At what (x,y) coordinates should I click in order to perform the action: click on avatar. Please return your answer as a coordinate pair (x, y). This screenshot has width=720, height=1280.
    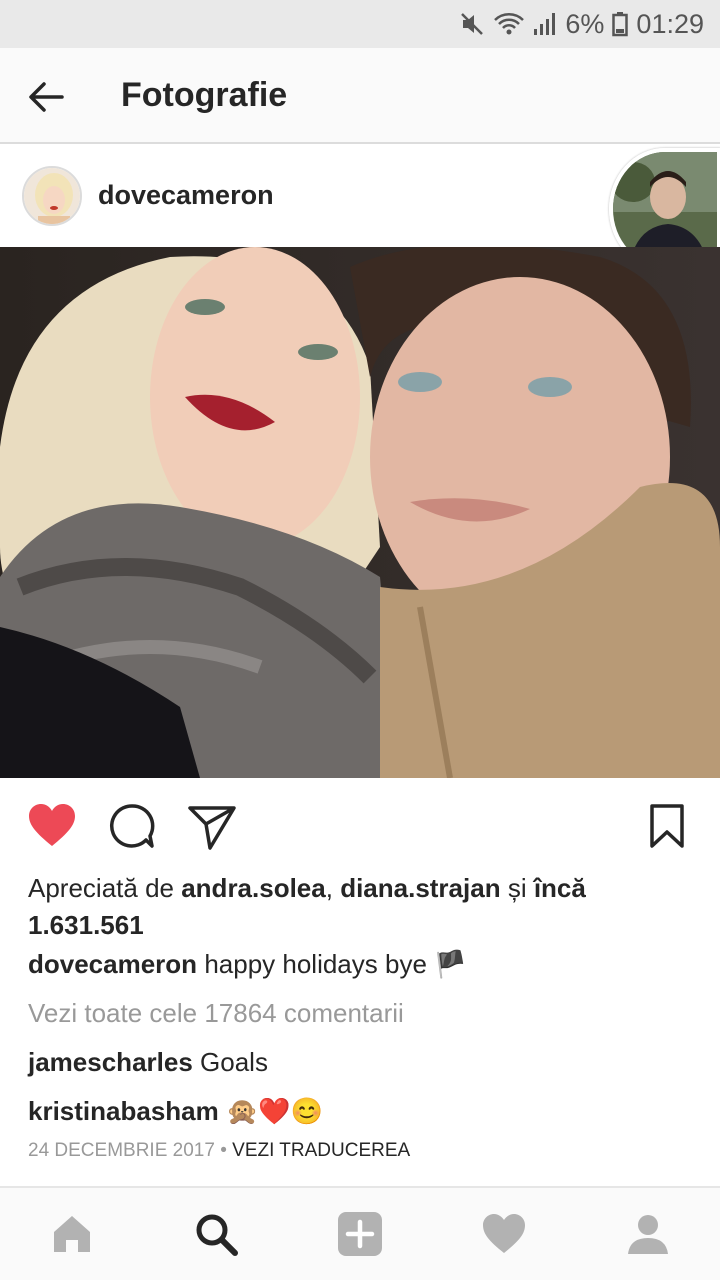
    Looking at the image, I should click on (52, 196).